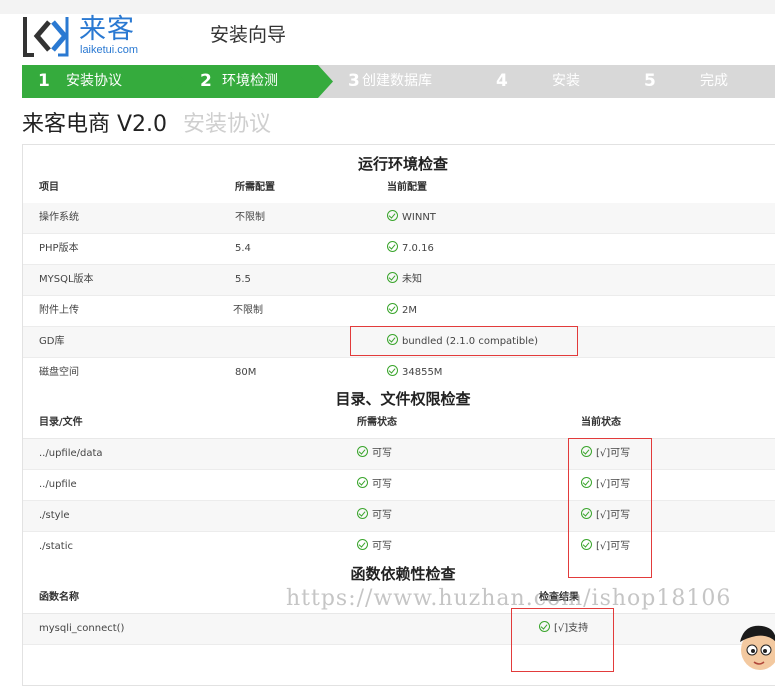  What do you see at coordinates (650, 81) in the screenshot?
I see `step-number: 5` at bounding box center [650, 81].